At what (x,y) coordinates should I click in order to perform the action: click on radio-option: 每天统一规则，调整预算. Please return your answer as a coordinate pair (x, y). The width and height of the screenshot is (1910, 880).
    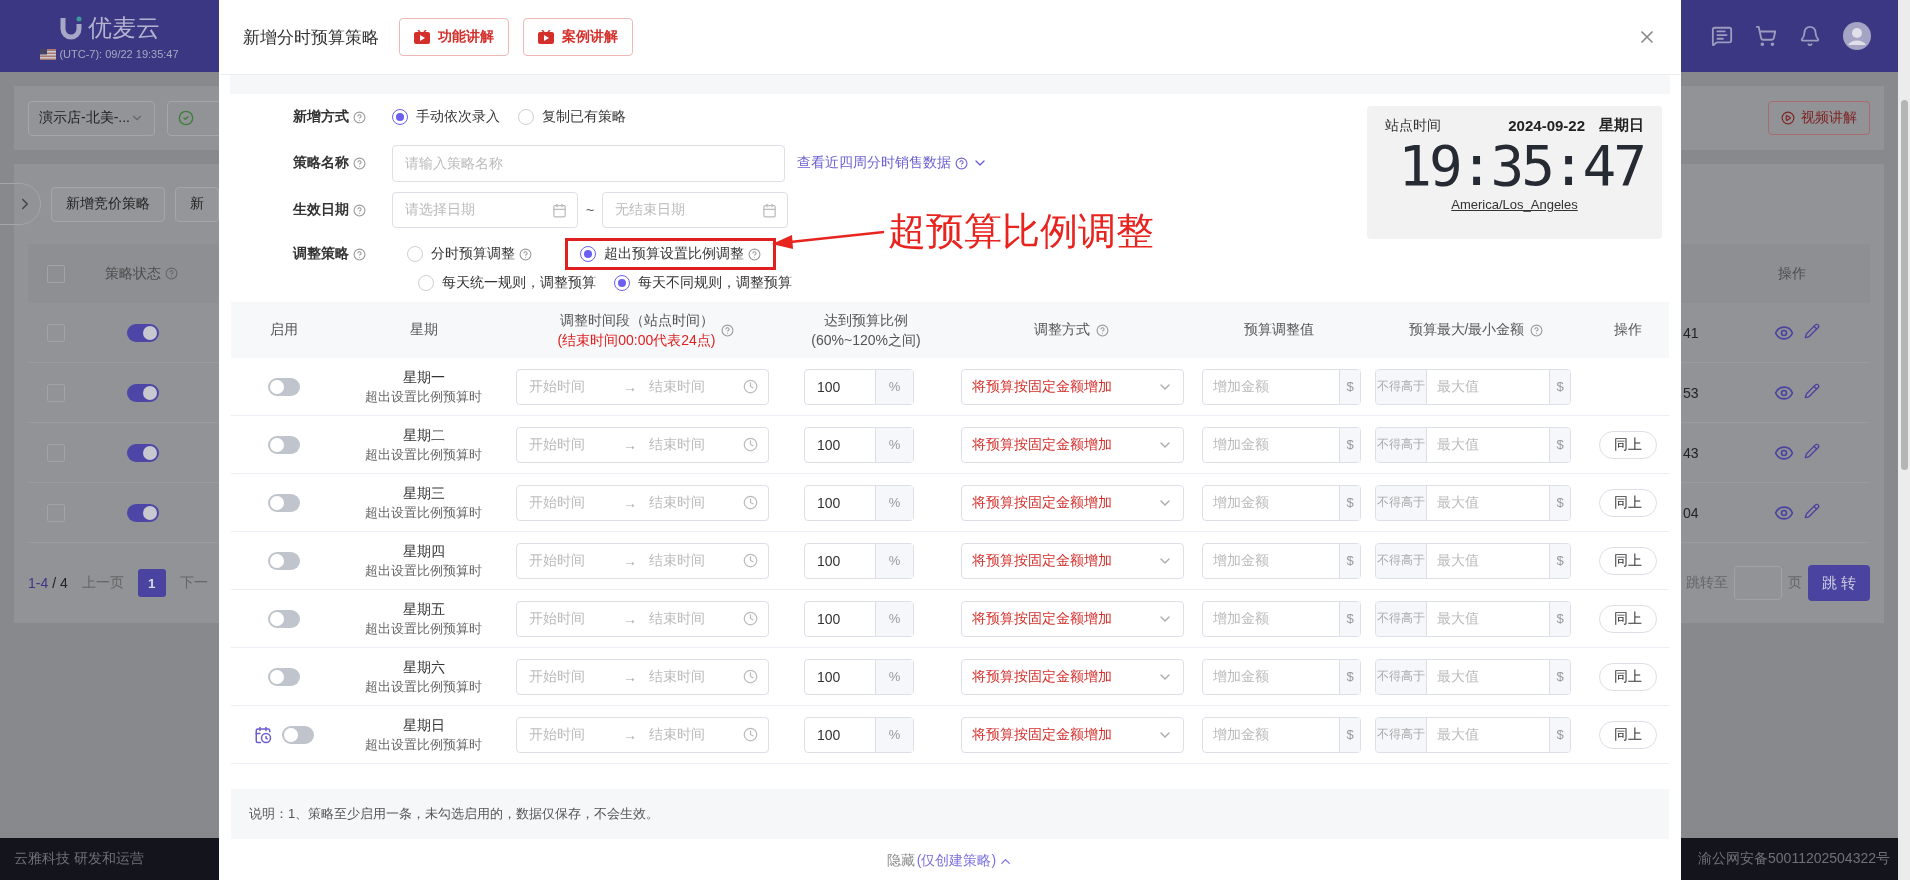
    Looking at the image, I should click on (507, 283).